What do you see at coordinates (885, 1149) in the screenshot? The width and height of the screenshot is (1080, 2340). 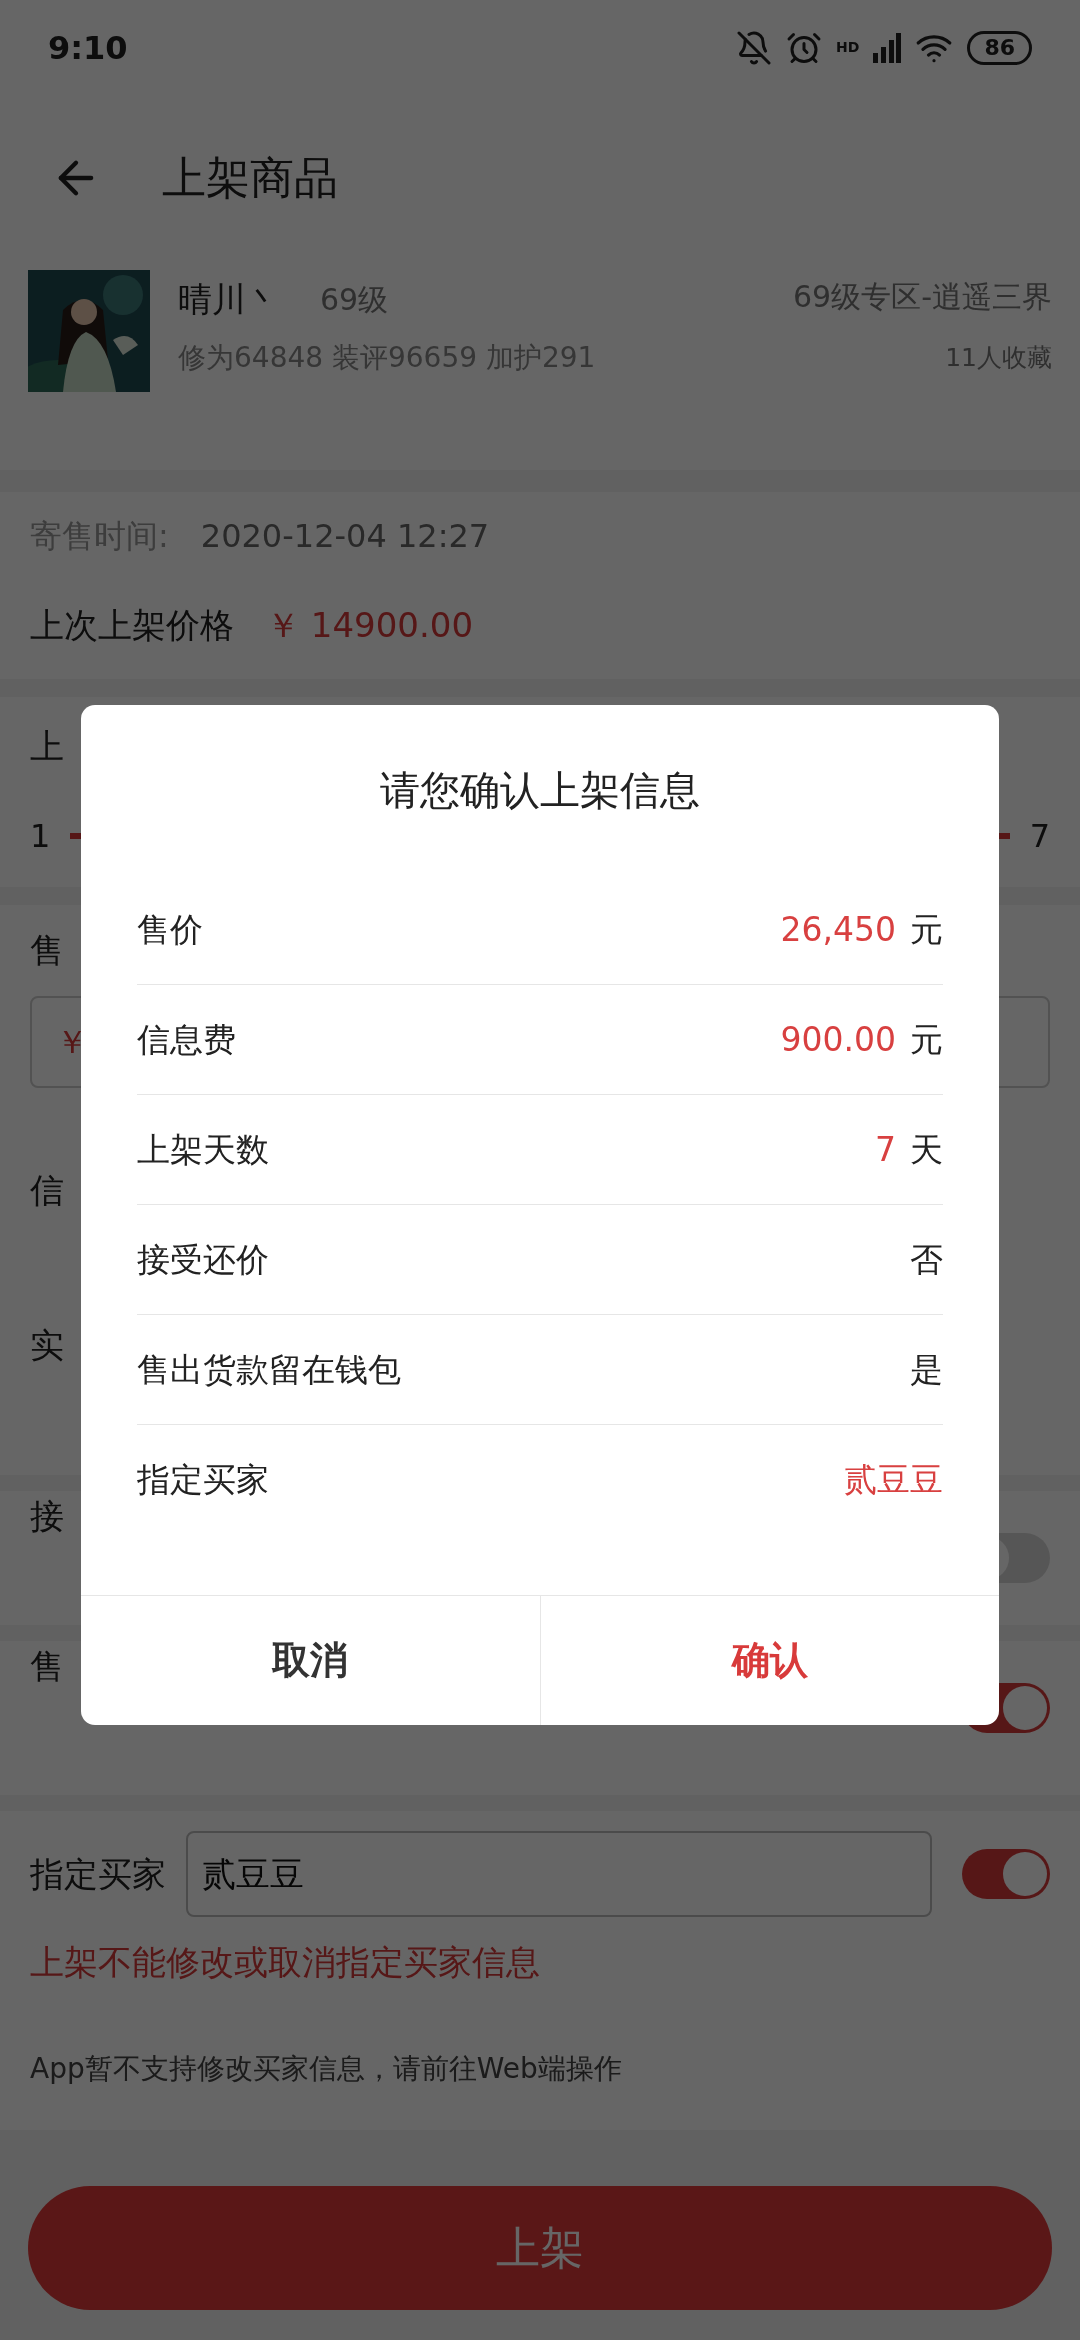 I see `row-value: 7` at bounding box center [885, 1149].